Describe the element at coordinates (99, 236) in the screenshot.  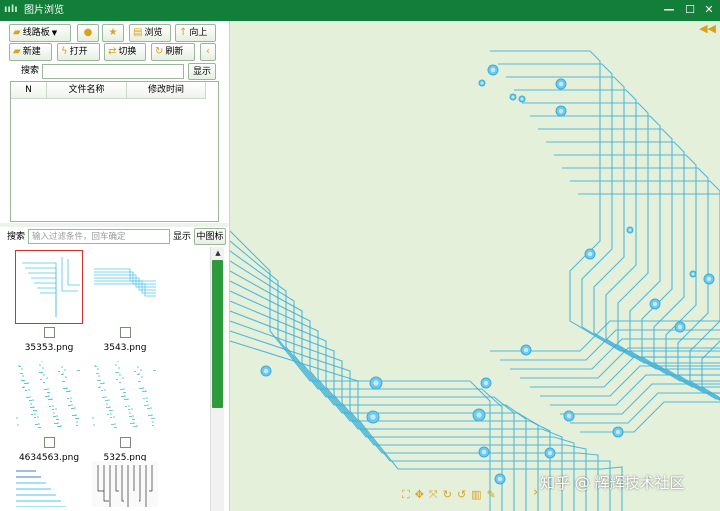
I see `filter-input` at that location.